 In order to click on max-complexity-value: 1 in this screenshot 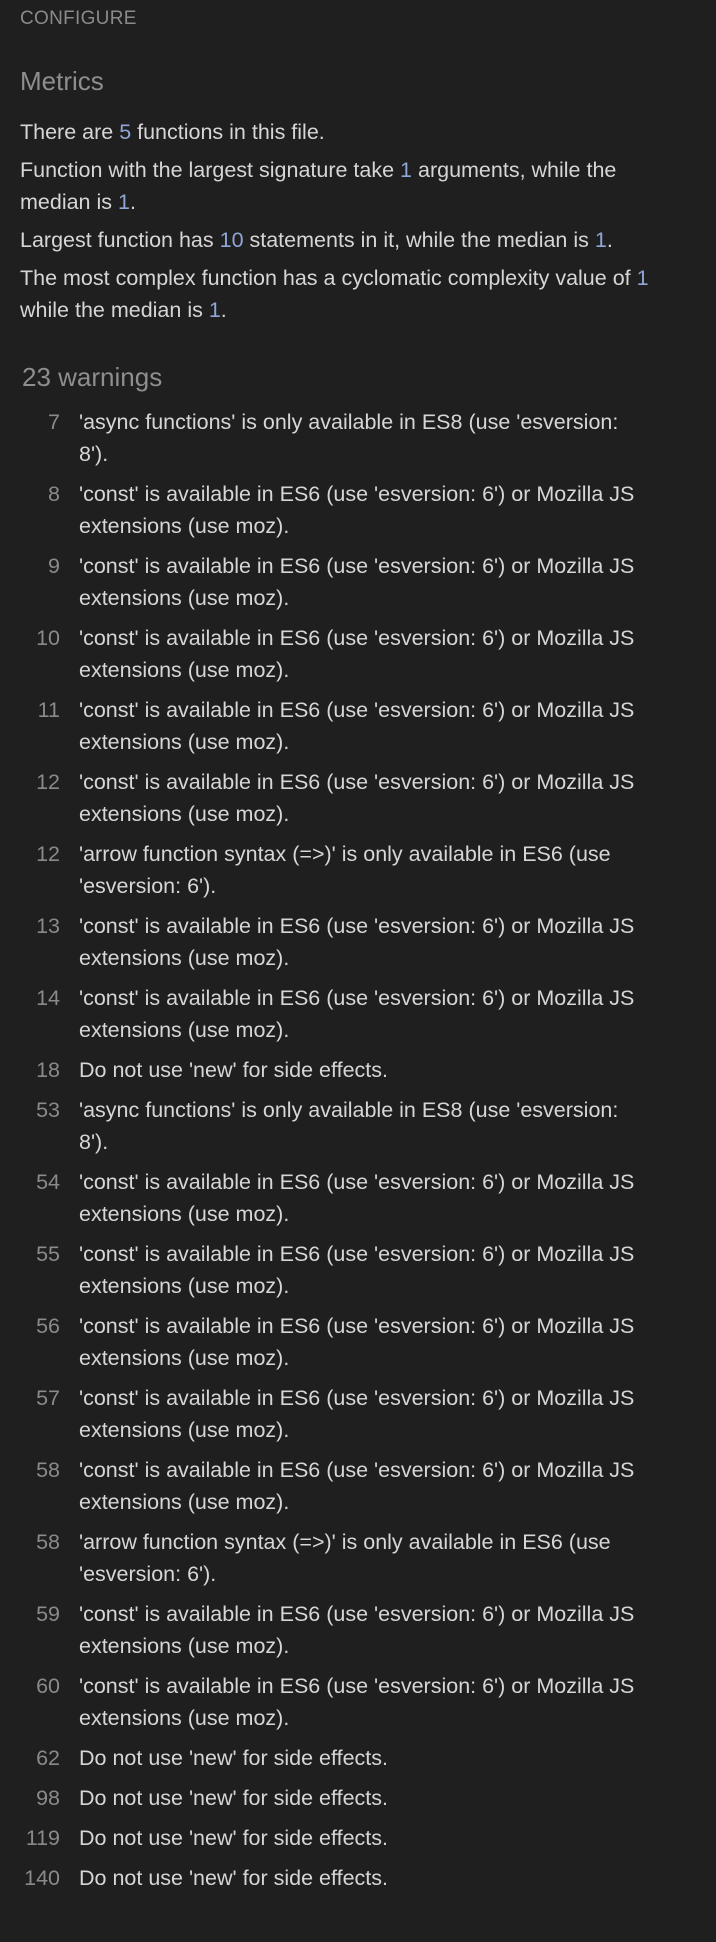, I will do `click(642, 278)`.